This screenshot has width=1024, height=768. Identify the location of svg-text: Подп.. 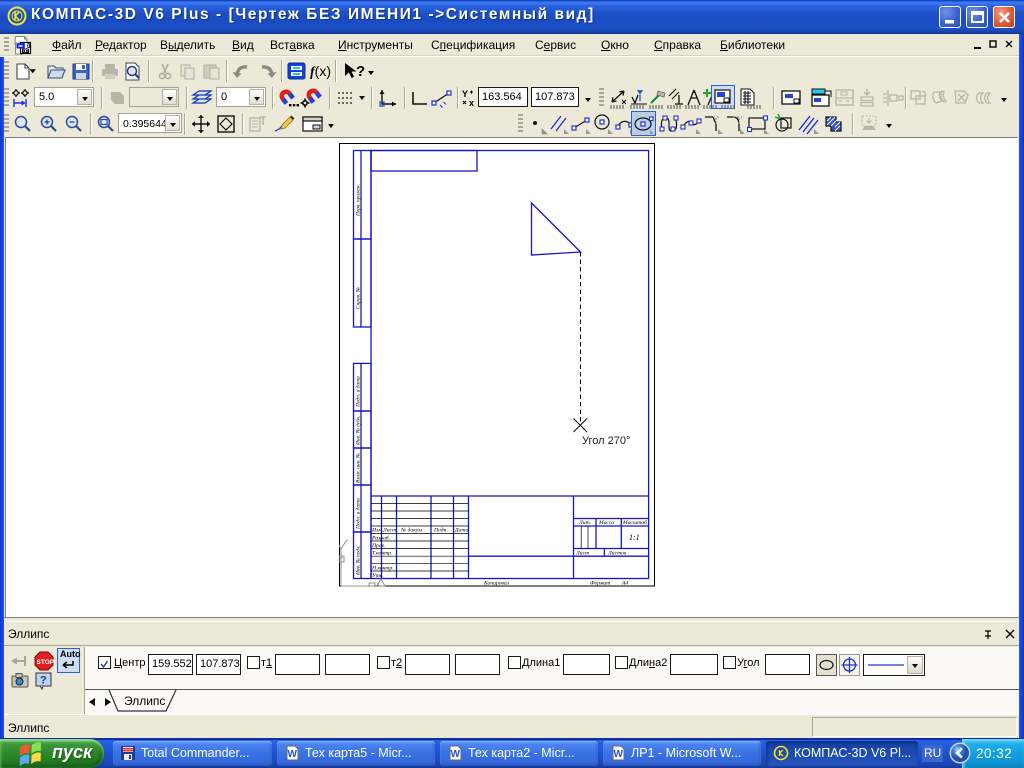
(440, 530).